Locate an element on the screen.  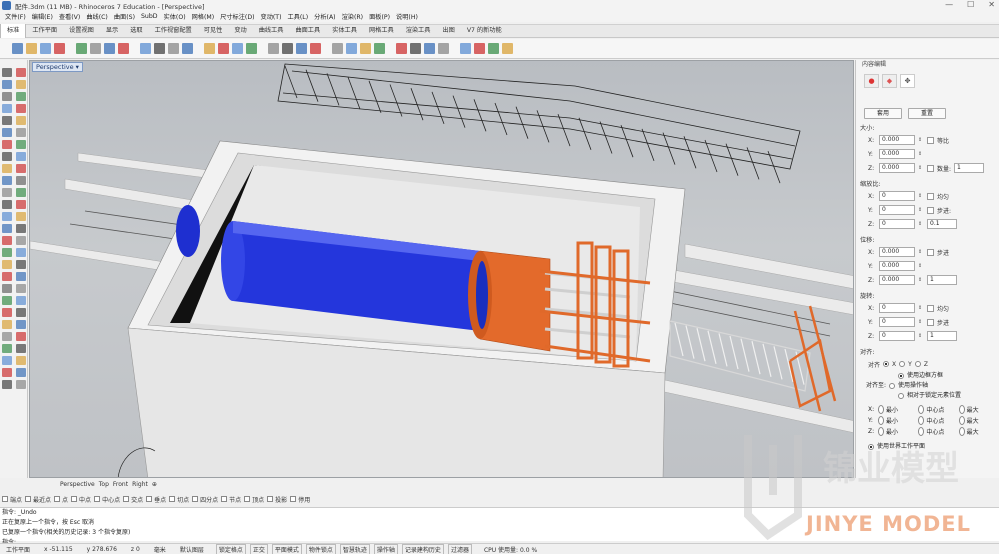
minimize-button: — is located at coordinates (949, 4).